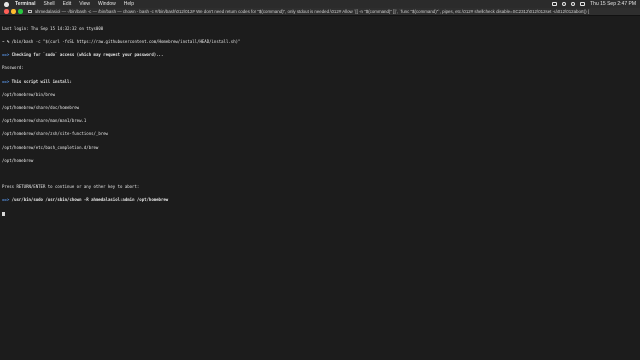 This screenshot has height=360, width=640. What do you see at coordinates (3, 213) in the screenshot?
I see `text-cursor` at bounding box center [3, 213].